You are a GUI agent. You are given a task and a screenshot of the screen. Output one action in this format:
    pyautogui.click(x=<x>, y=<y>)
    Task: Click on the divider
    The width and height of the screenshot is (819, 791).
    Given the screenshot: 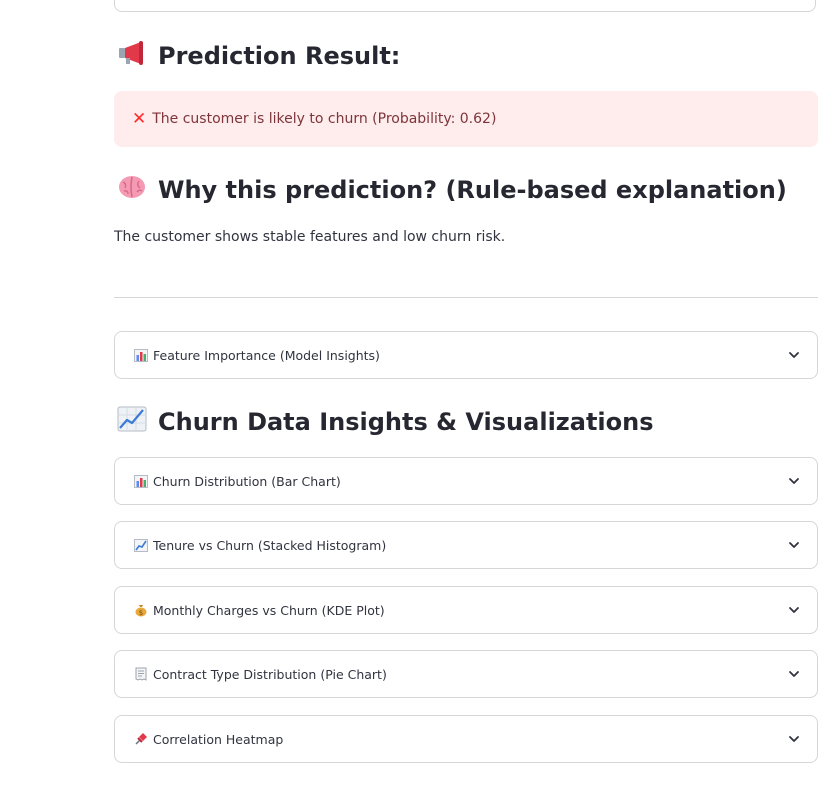 What is the action you would take?
    pyautogui.click(x=466, y=297)
    